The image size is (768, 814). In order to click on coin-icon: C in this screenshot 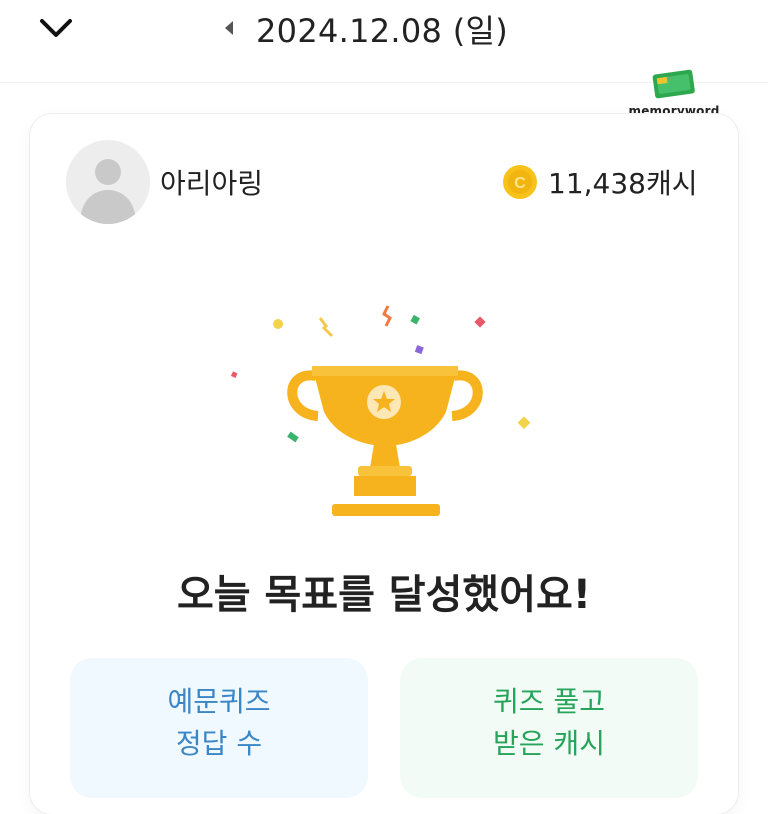, I will do `click(520, 182)`.